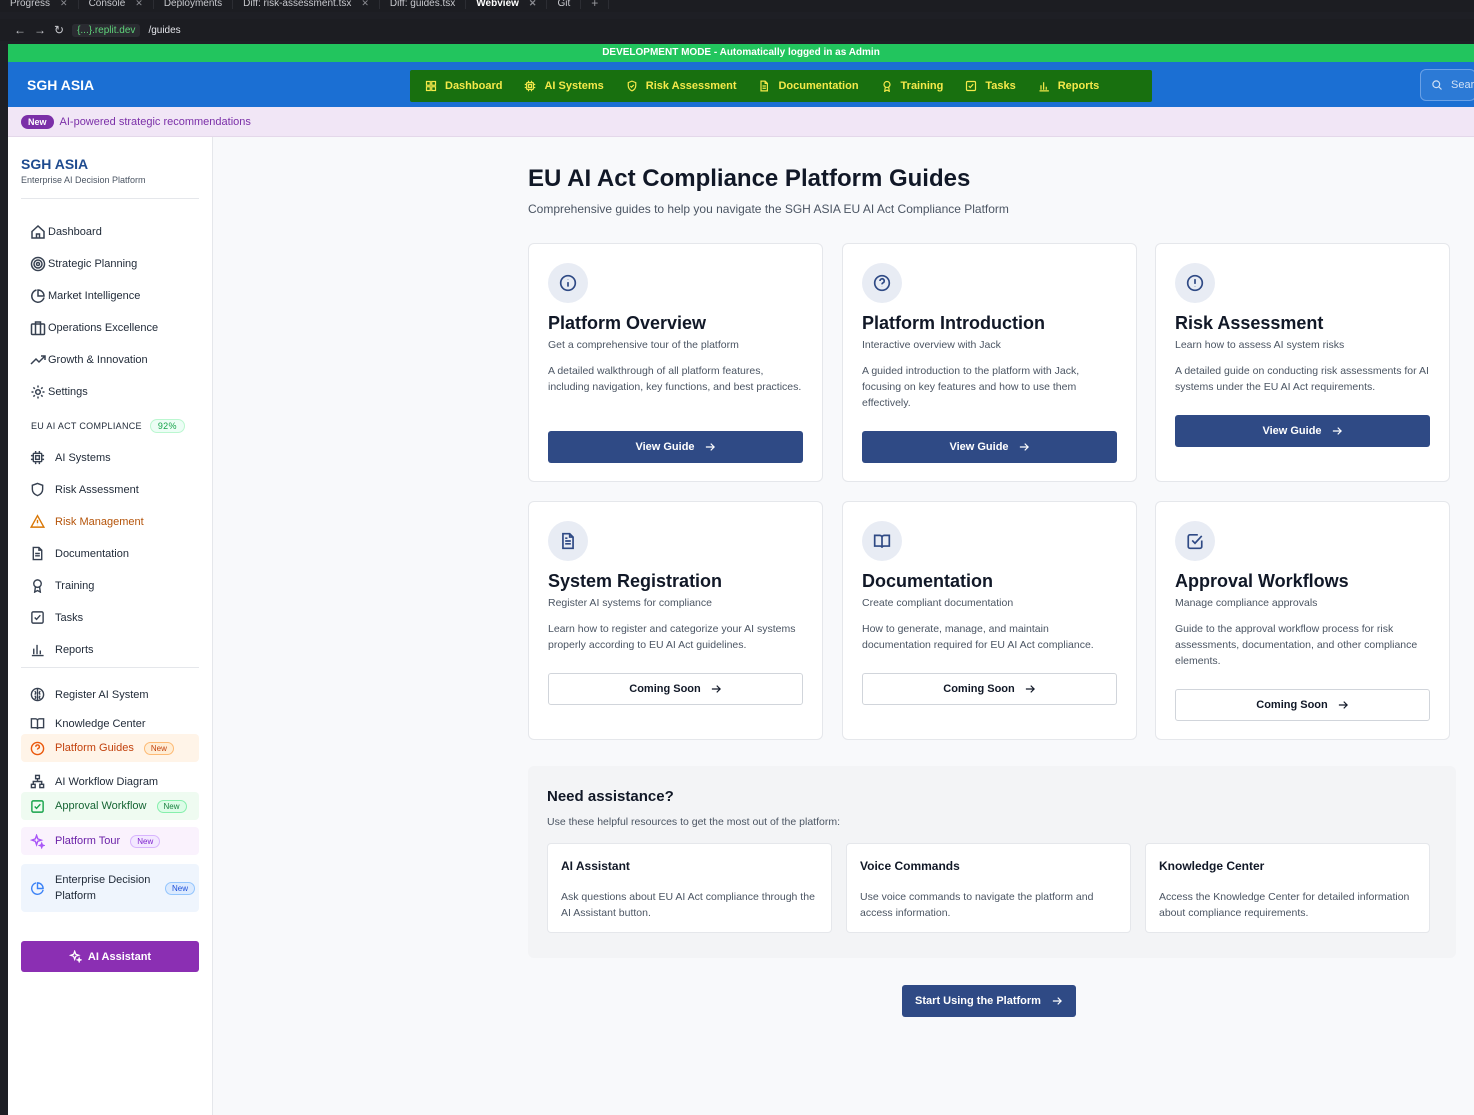  Describe the element at coordinates (59, 30) in the screenshot. I see `reload-icon: ↻` at that location.